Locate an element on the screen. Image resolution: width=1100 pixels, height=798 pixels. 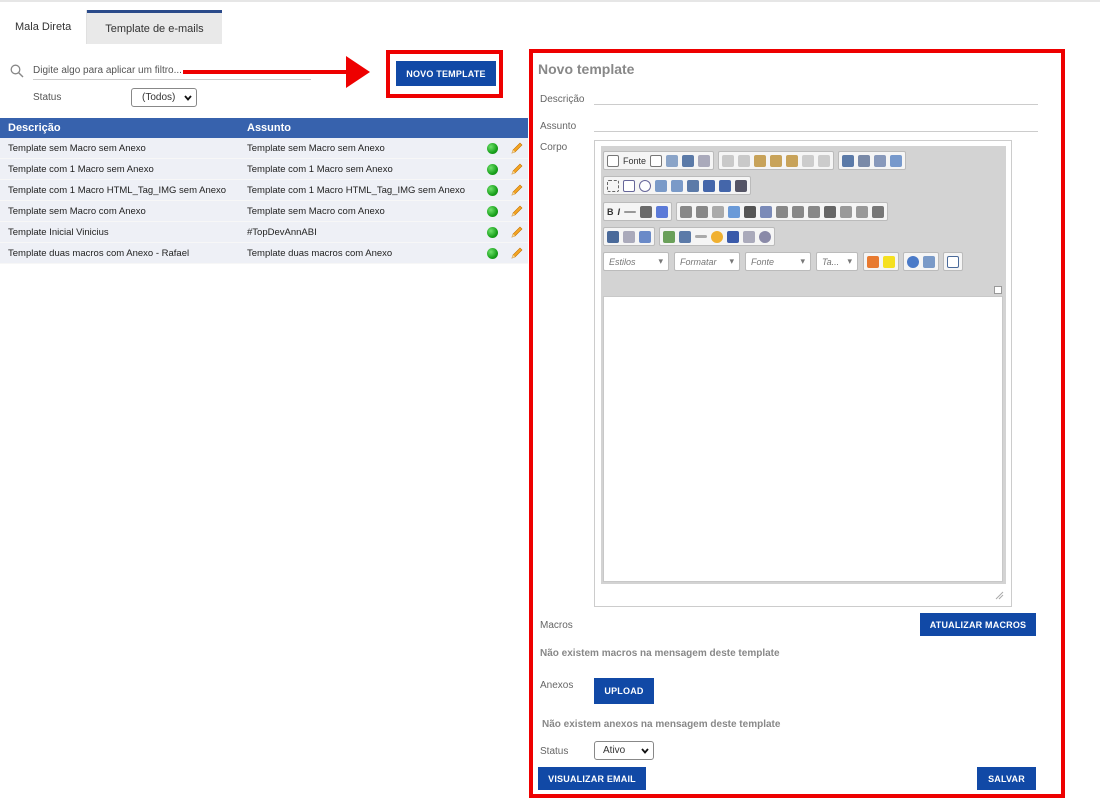
rtl-icon is located at coordinates (862, 211).